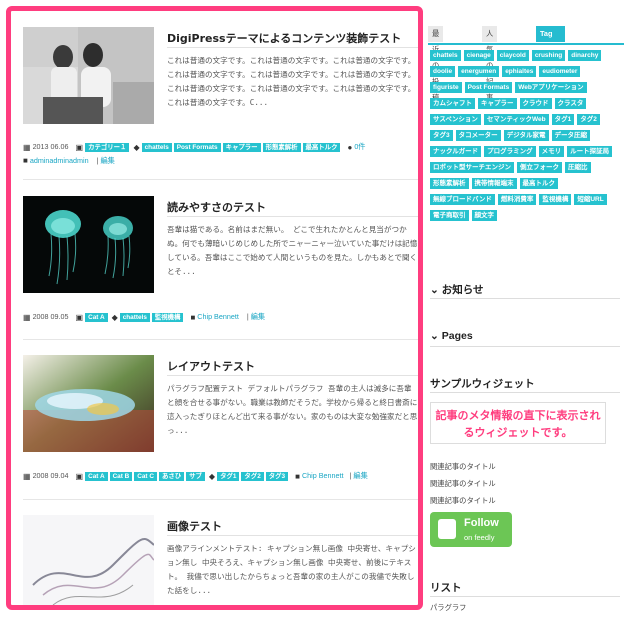 This screenshot has height=620, width=635. Describe the element at coordinates (512, 55) in the screenshot. I see `tag-cloud-item: claycold` at that location.